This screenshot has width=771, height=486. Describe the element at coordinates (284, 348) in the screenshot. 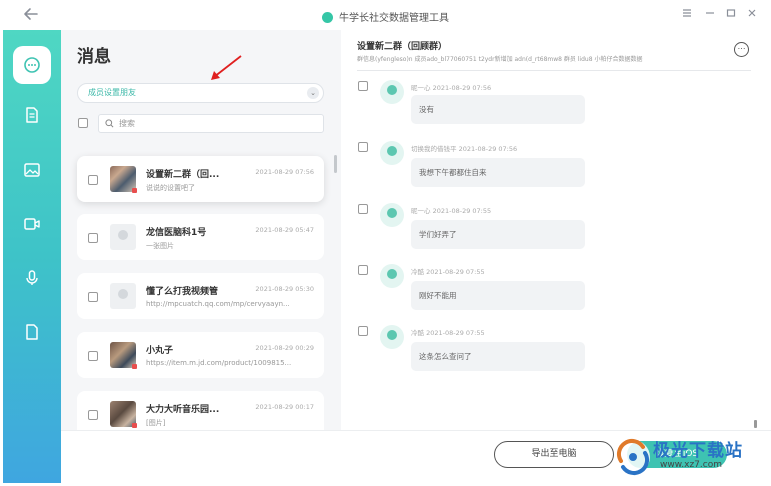

I see `conversation-time: 2021-08-29 00:29` at that location.